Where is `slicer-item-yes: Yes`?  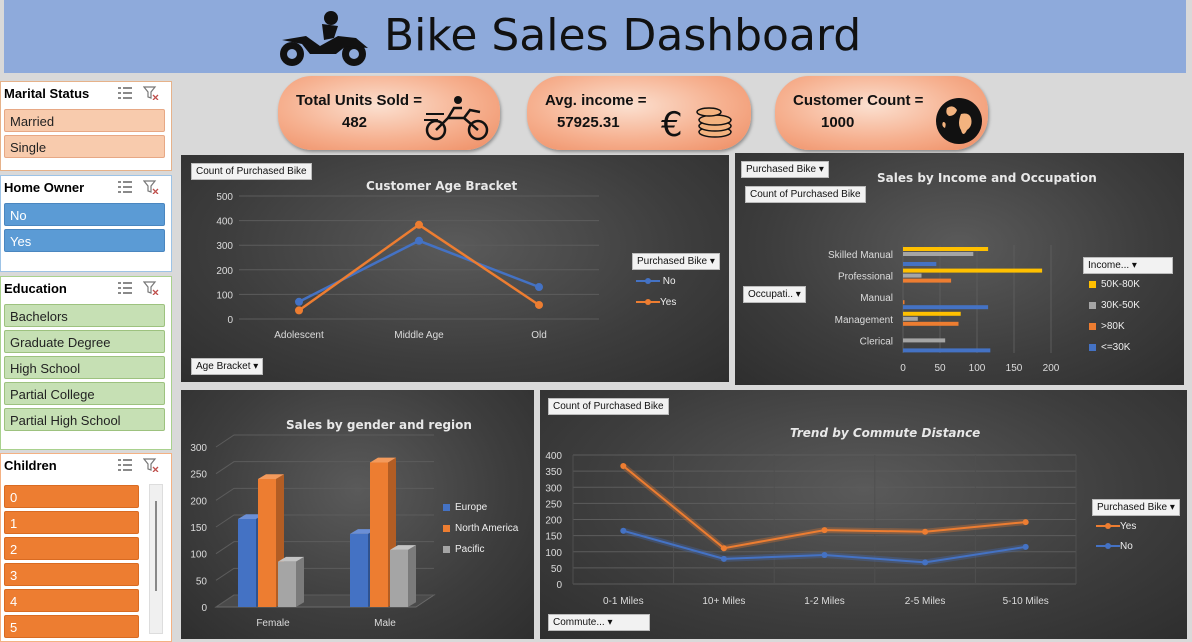 slicer-item-yes: Yes is located at coordinates (84, 240).